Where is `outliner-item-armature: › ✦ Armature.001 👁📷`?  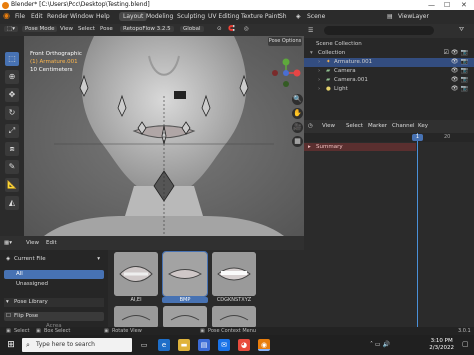 outliner-item-armature: › ✦ Armature.001 👁📷 is located at coordinates (389, 62).